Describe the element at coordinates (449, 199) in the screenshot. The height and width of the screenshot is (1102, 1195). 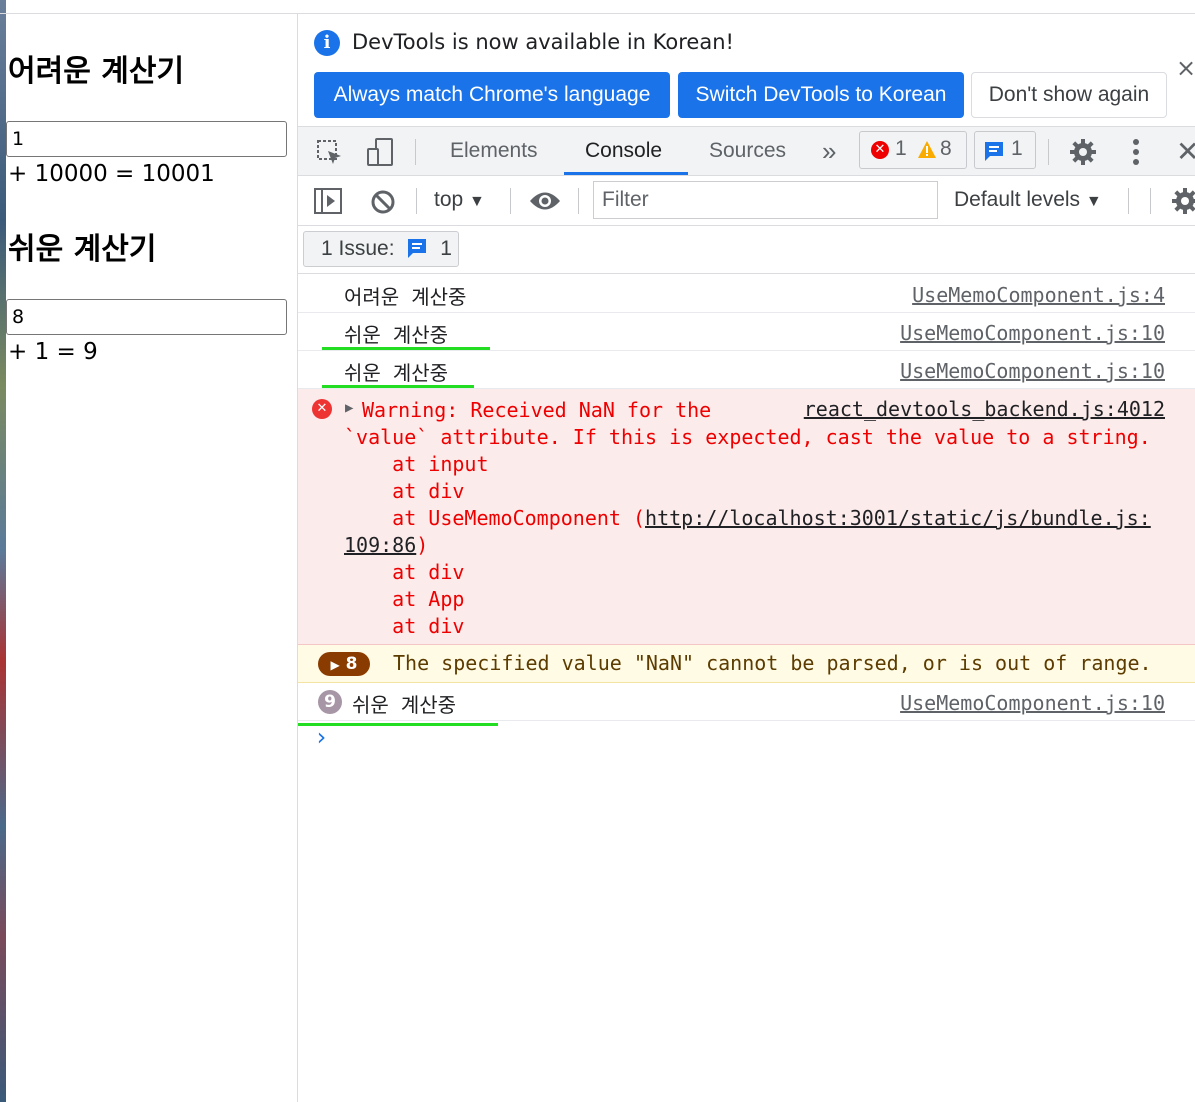
I see `context-label: top` at that location.